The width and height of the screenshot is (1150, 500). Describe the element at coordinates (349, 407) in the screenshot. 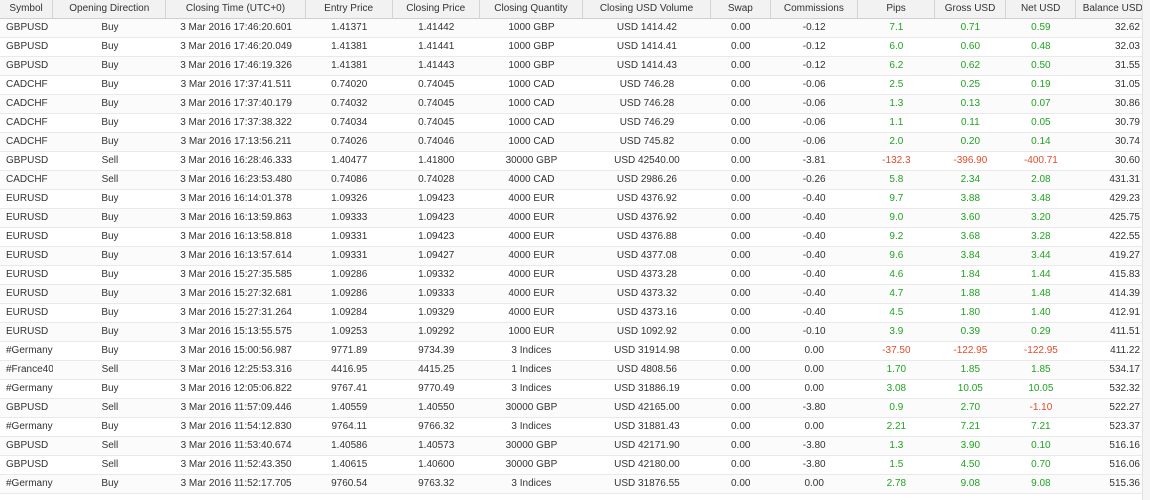

I see `cell-entry-price: 1.40559` at that location.